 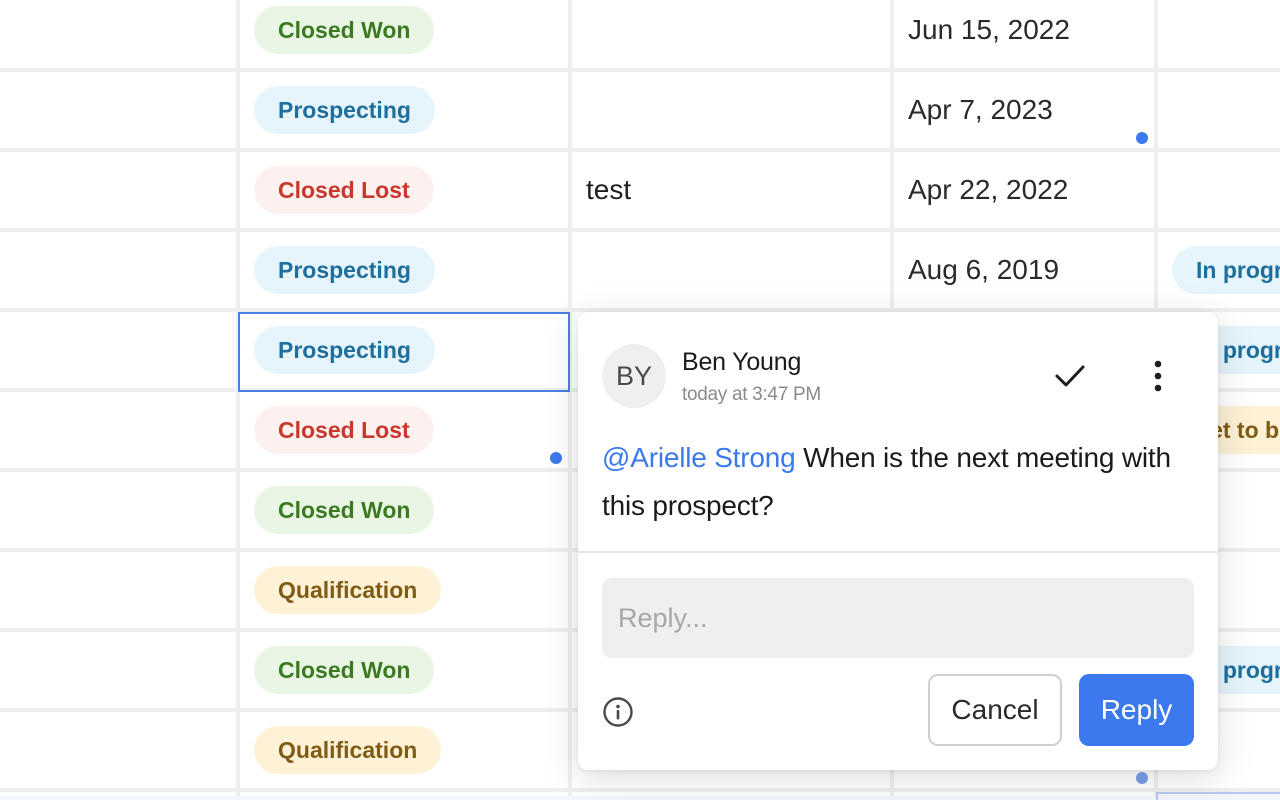 I want to click on table-row: Prospecting Aug 6, 2019 In progress, so click(x=640, y=272).